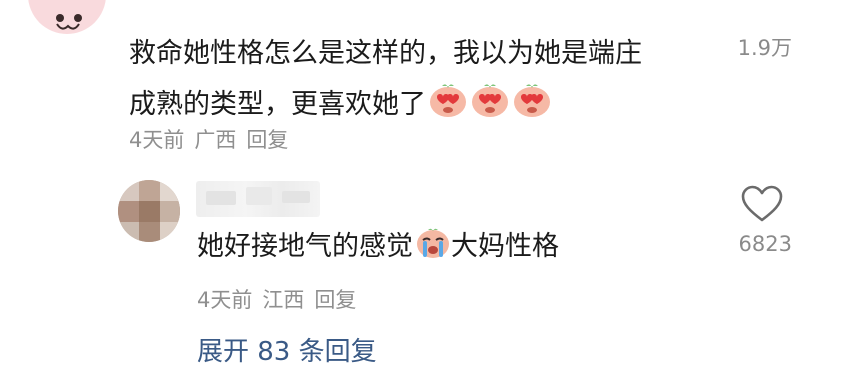 This screenshot has width=845, height=391. Describe the element at coordinates (433, 243) in the screenshot. I see `crying-emoji-icon` at that location.